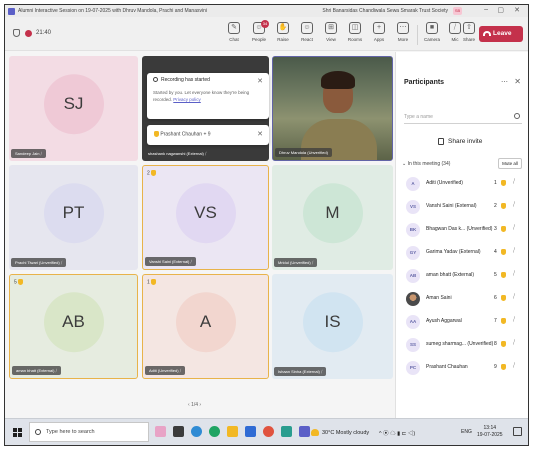 The image size is (533, 450). What do you see at coordinates (205, 326) in the screenshot?
I see `video-tile: 1 A Aditi (Unverified) ⧸` at bounding box center [205, 326].